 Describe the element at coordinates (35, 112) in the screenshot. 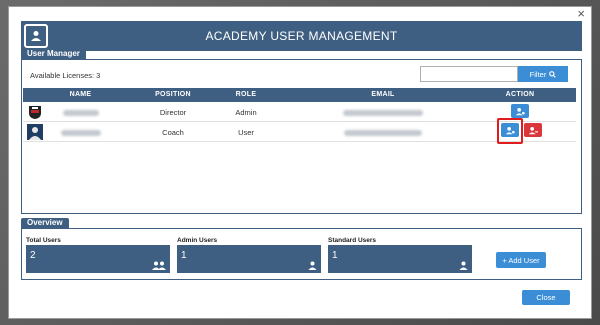

I see `club-crest-icon` at that location.